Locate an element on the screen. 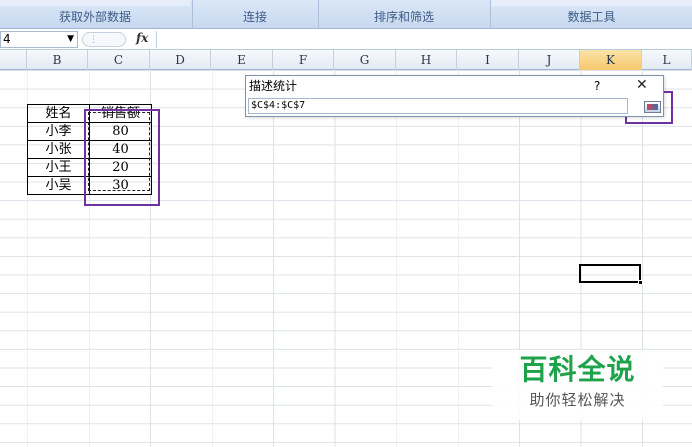 The image size is (692, 447). fill-handle is located at coordinates (640, 282).